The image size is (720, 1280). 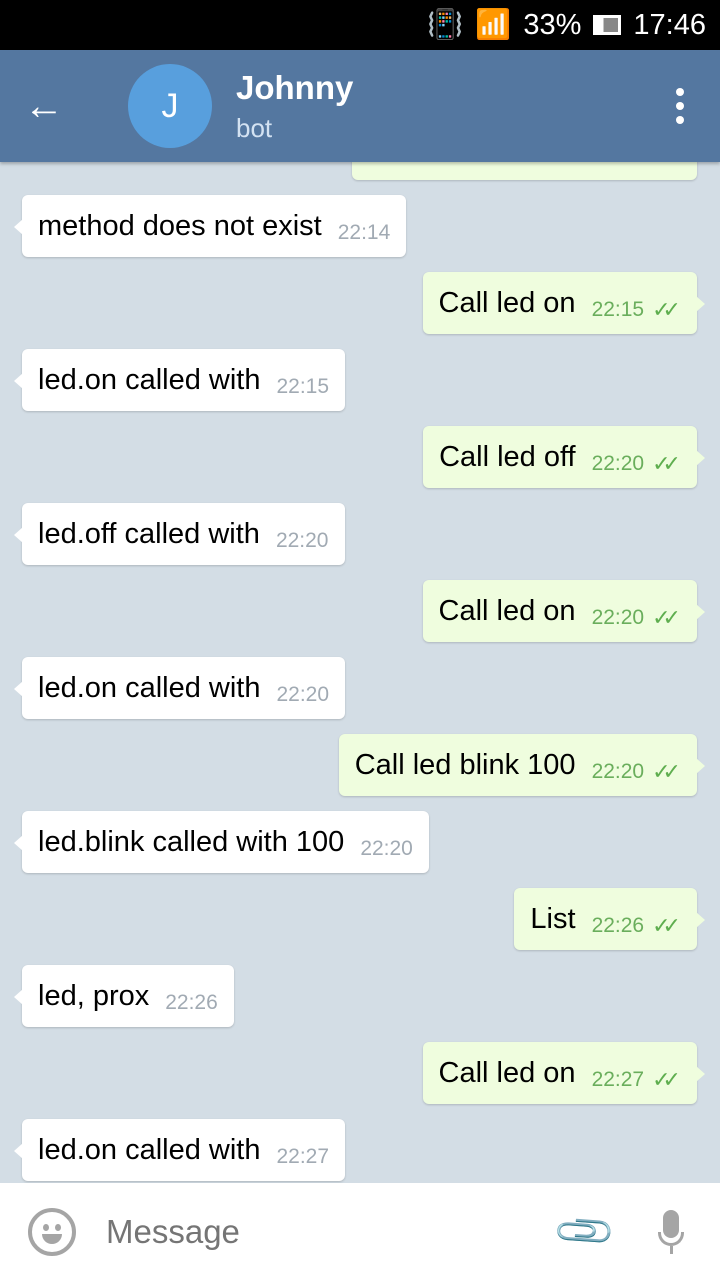 What do you see at coordinates (524, 171) in the screenshot?
I see `message-bubble: 22:14 ✓✓` at bounding box center [524, 171].